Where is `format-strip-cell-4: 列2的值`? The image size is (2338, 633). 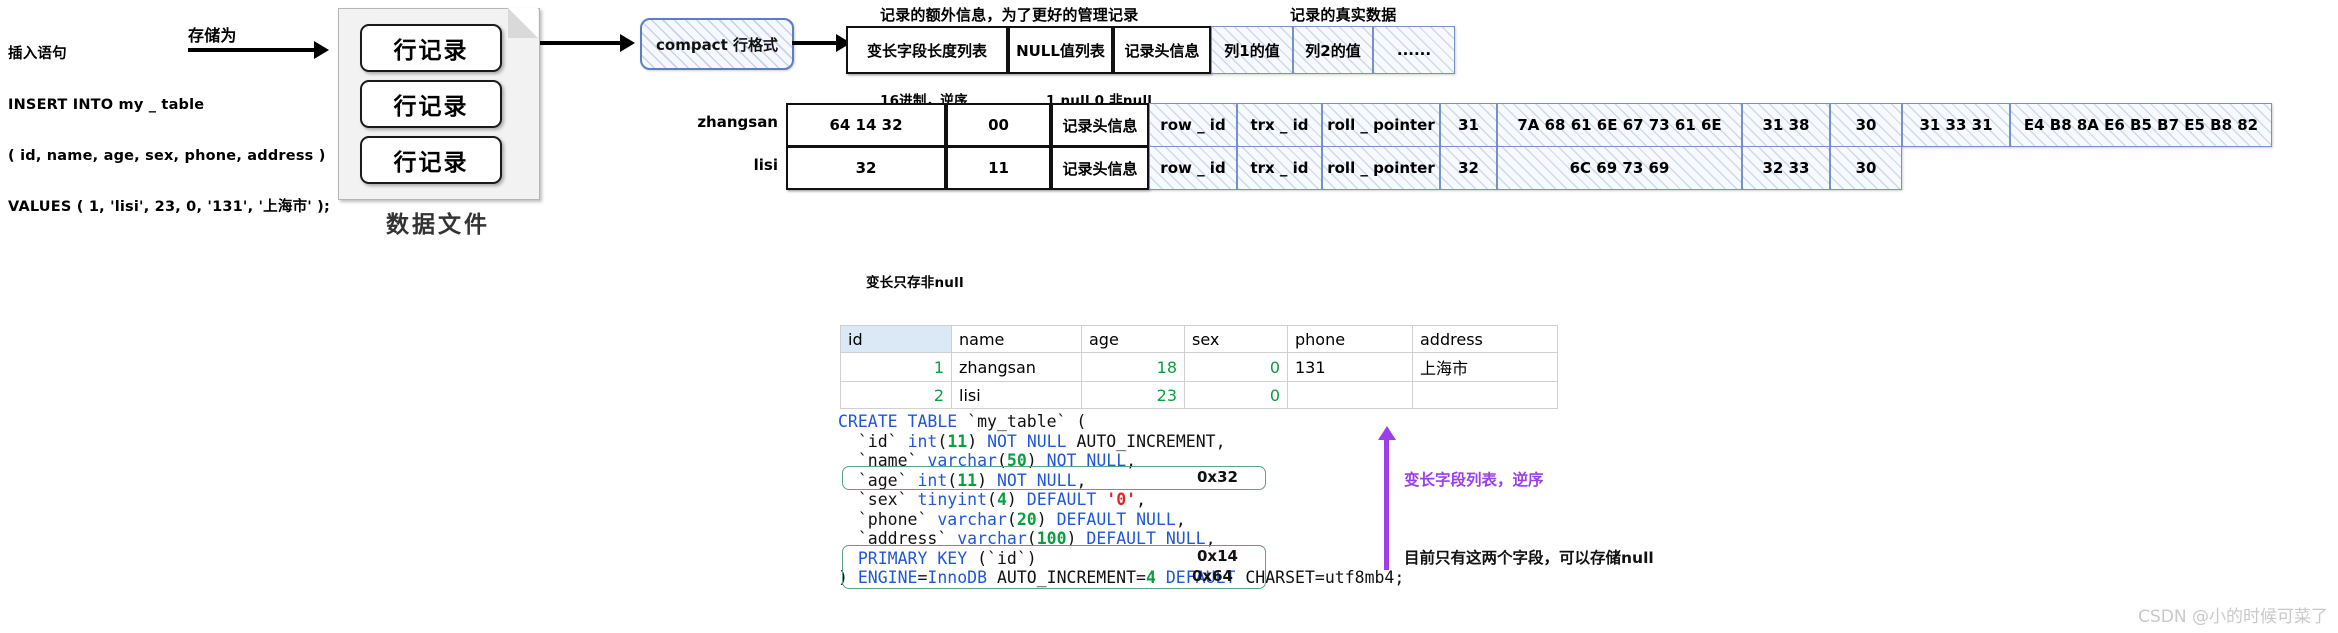 format-strip-cell-4: 列2的值 is located at coordinates (1333, 50).